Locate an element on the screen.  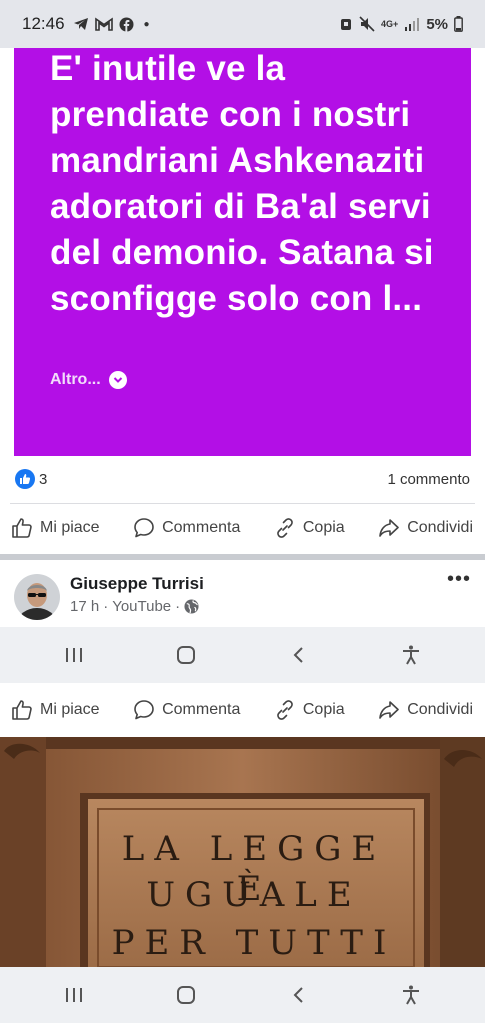
divider is located at coordinates (242, 503).